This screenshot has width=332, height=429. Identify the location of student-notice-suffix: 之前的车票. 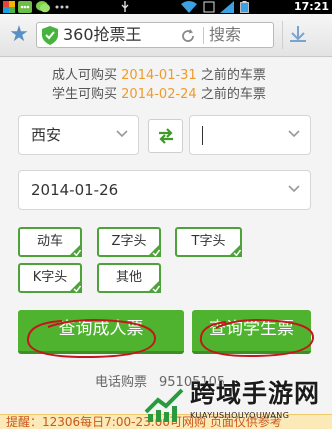
(233, 94).